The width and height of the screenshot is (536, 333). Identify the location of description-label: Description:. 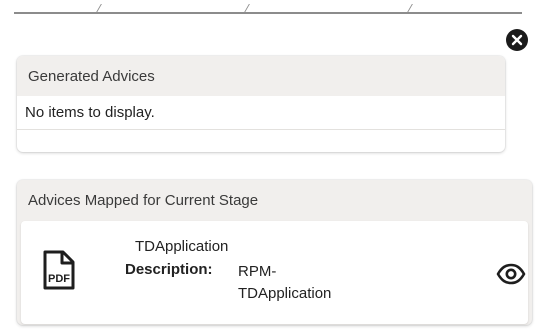
(169, 269).